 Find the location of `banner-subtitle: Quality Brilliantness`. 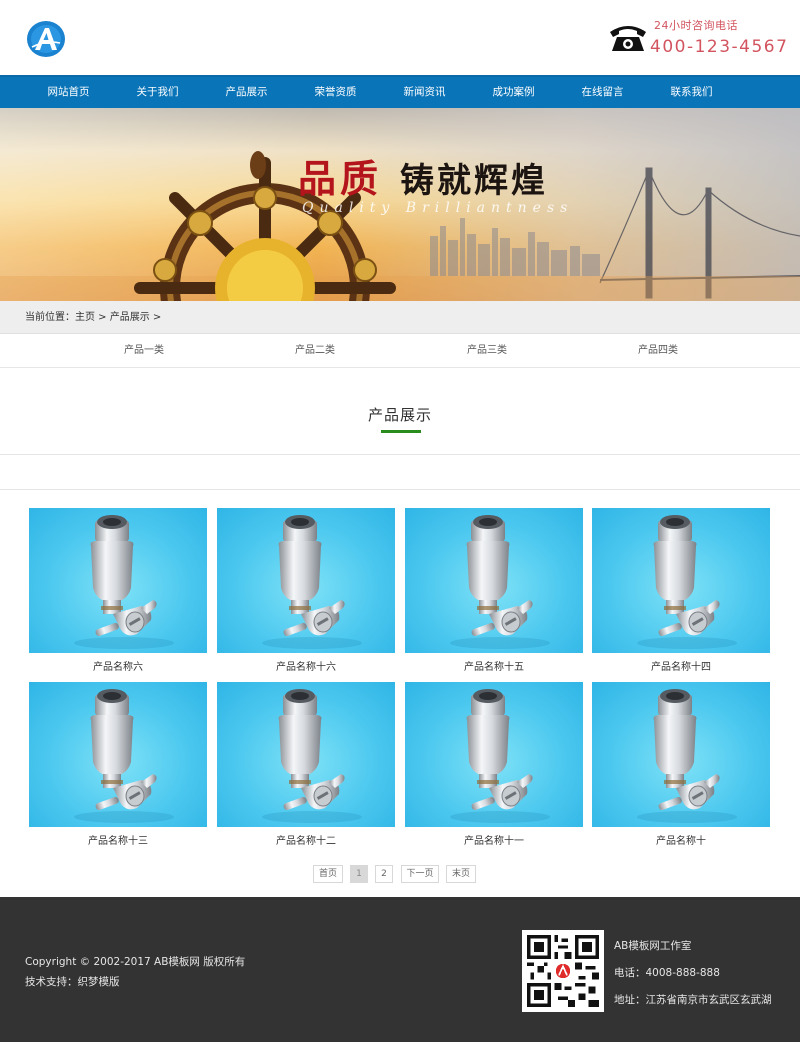

banner-subtitle: Quality Brilliantness is located at coordinates (438, 208).